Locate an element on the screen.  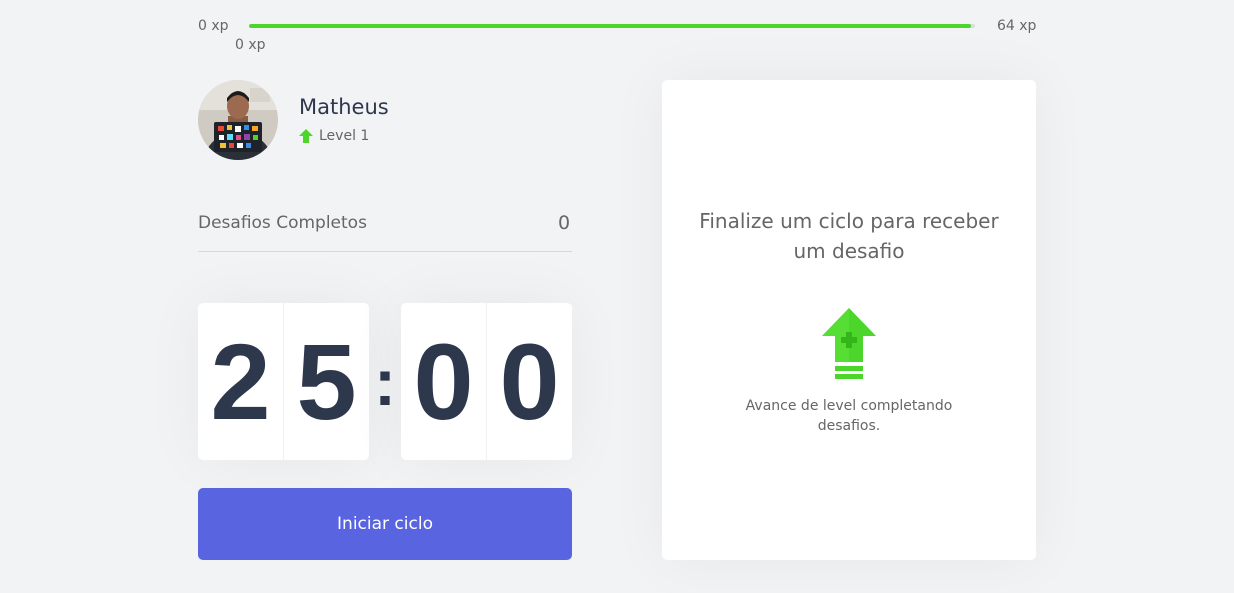
profile-level: Level 1 is located at coordinates (334, 136).